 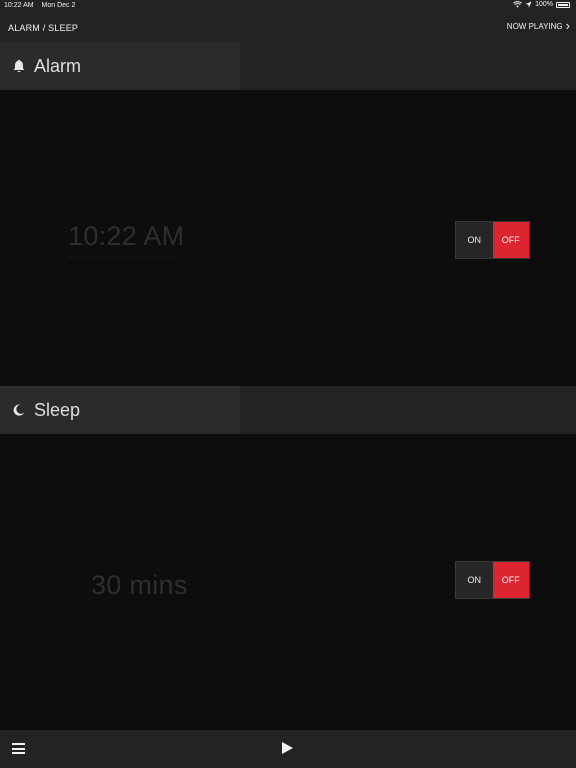 I want to click on alarm-toggle: ON OFF, so click(x=492, y=240).